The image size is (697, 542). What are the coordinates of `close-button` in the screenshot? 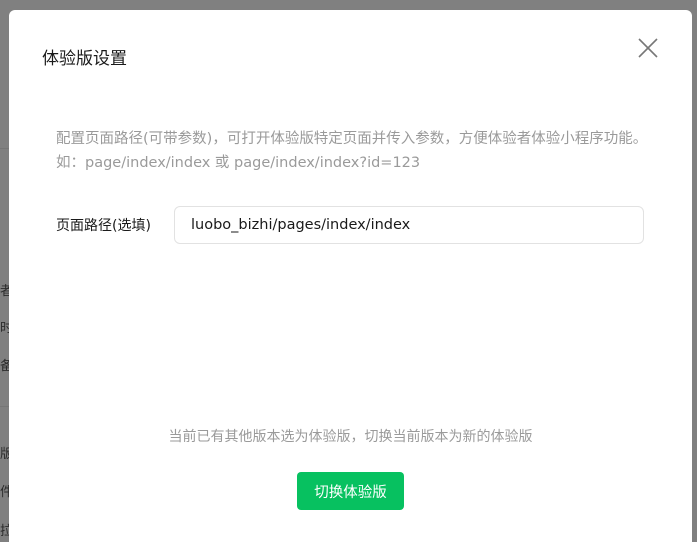 It's located at (648, 48).